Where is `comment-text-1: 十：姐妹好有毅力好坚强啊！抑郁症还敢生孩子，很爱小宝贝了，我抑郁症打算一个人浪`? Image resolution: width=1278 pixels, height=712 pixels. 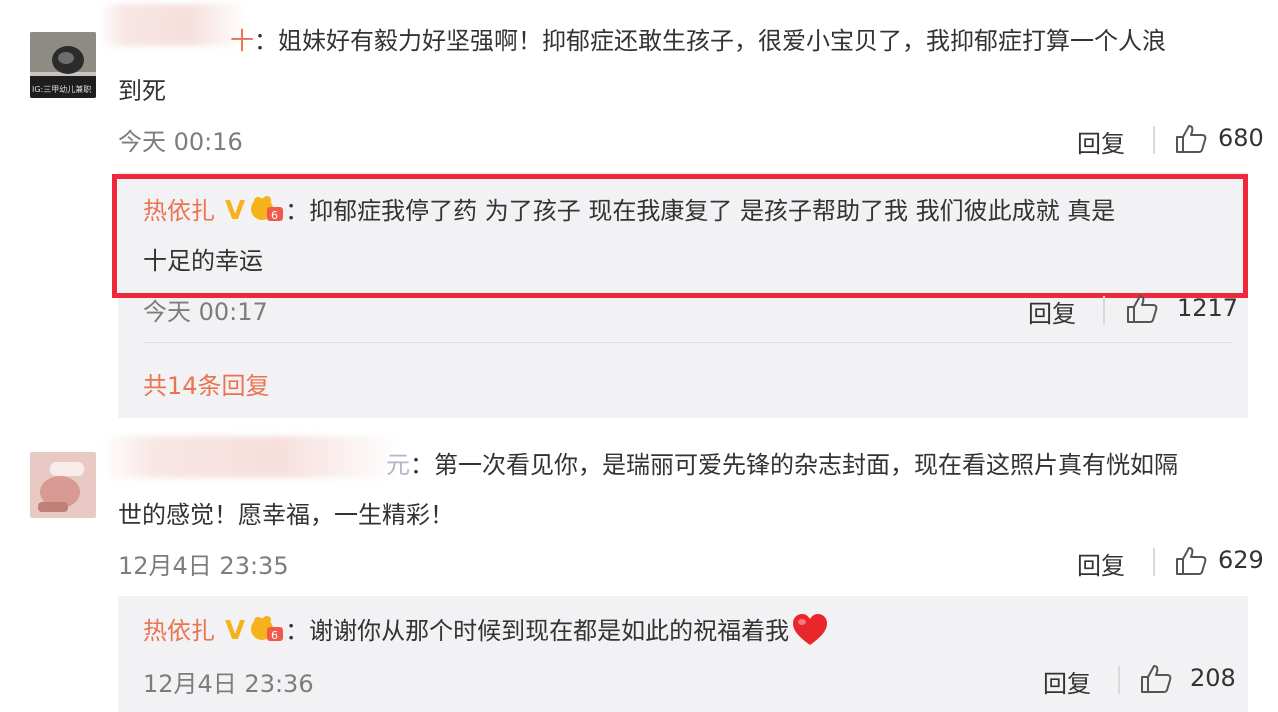
comment-text-1: 十：姐妹好有毅力好坚强啊！抑郁症还敢生孩子，很爱小宝贝了，我抑郁症打算一个人浪 is located at coordinates (698, 41).